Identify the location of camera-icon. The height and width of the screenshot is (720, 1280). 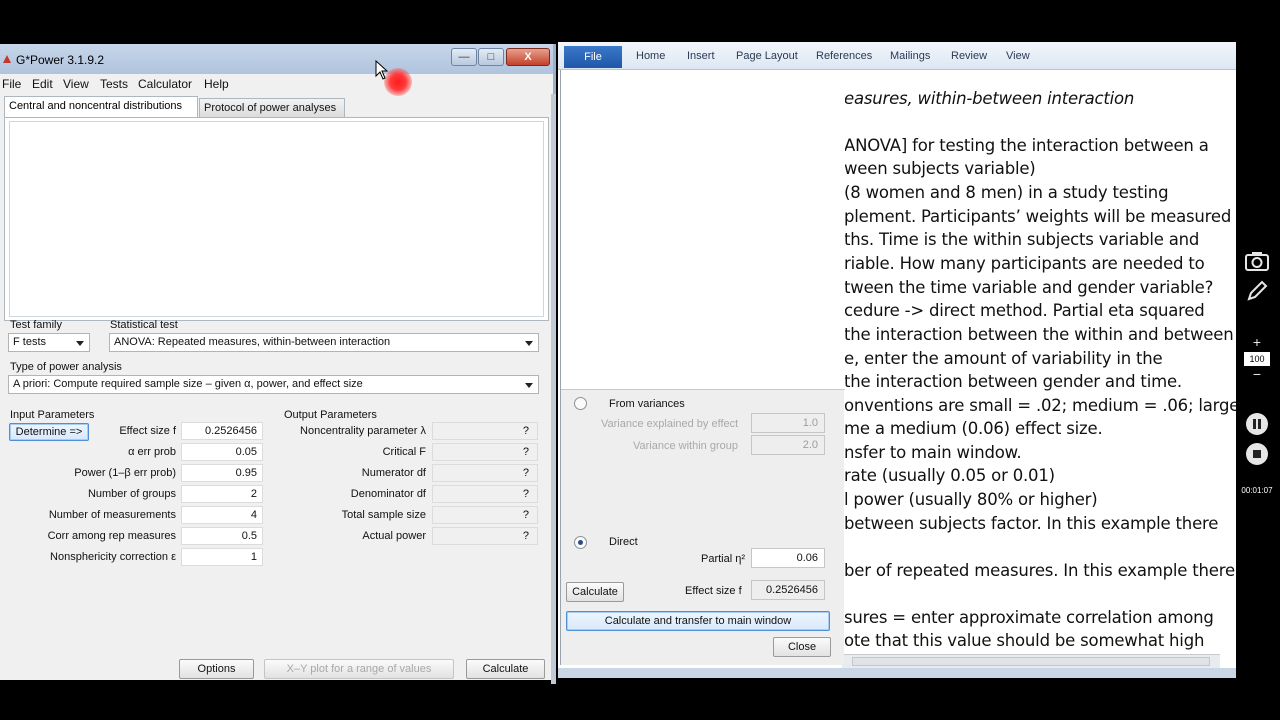
(1257, 261).